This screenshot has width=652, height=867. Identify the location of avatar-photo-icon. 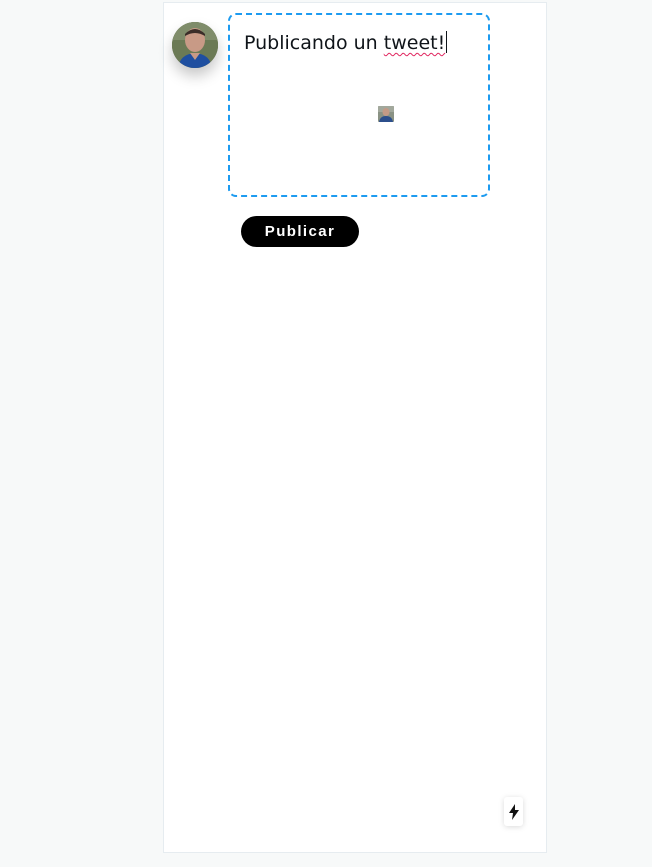
(195, 45).